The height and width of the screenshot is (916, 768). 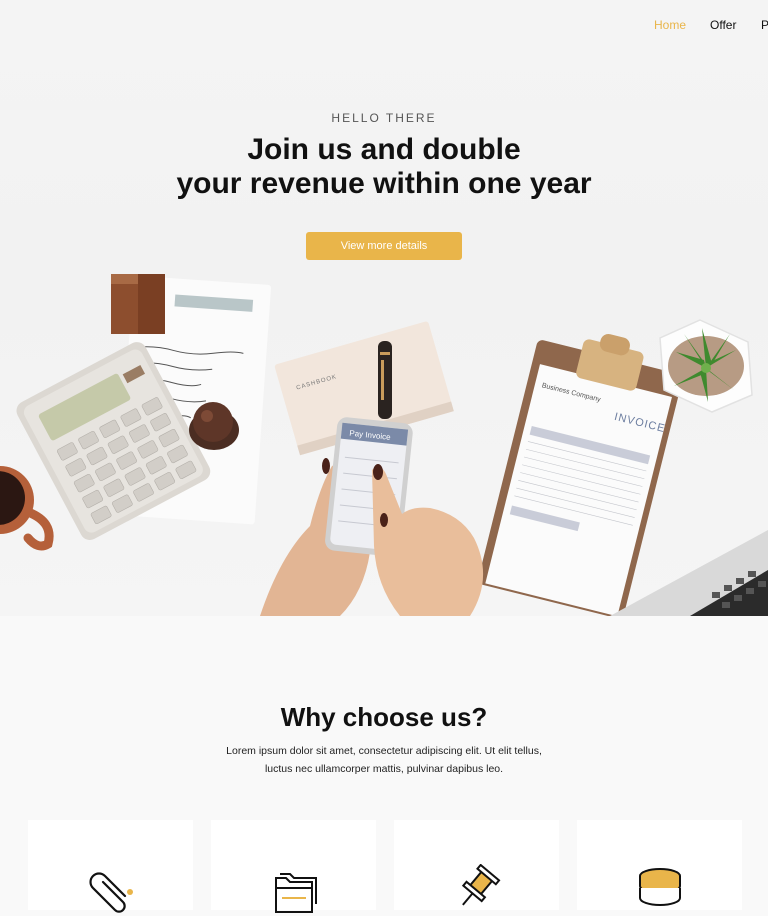 I want to click on folders-icon, so click(x=296, y=893).